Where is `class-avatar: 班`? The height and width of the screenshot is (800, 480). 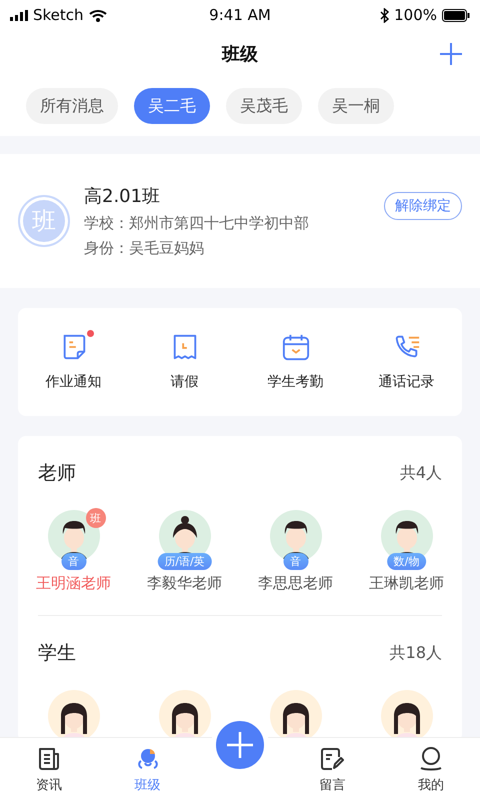
class-avatar: 班 is located at coordinates (44, 221).